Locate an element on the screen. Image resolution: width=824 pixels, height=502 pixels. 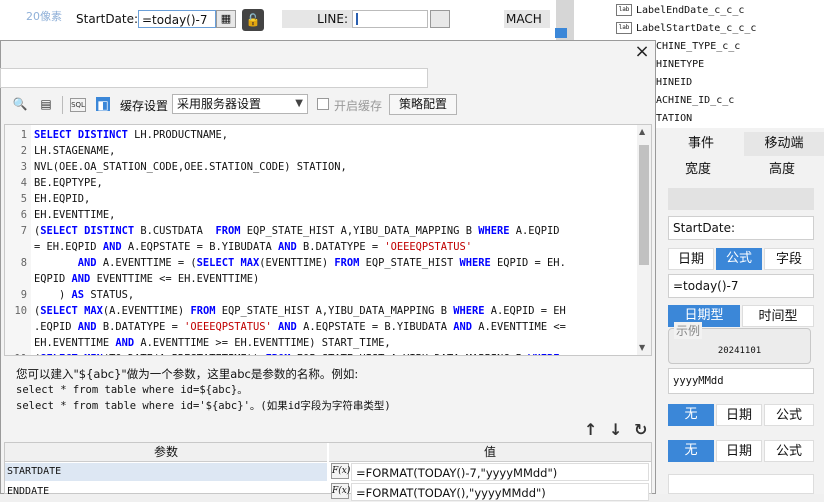
size-columns: 宽度 高度 is located at coordinates (742, 170).